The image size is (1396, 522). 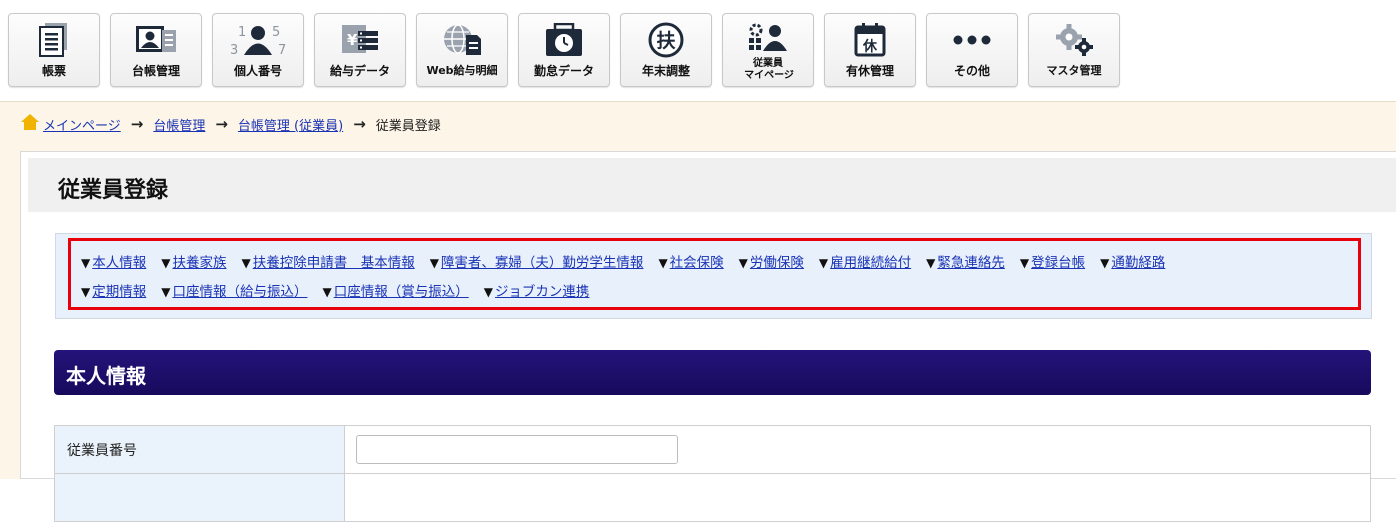 What do you see at coordinates (870, 46) in the screenshot?
I see `paid-leave-glyph: 休` at bounding box center [870, 46].